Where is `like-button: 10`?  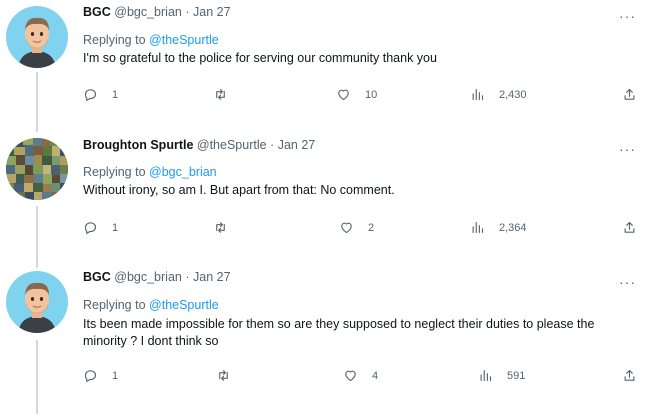 like-button: 10 is located at coordinates (356, 94).